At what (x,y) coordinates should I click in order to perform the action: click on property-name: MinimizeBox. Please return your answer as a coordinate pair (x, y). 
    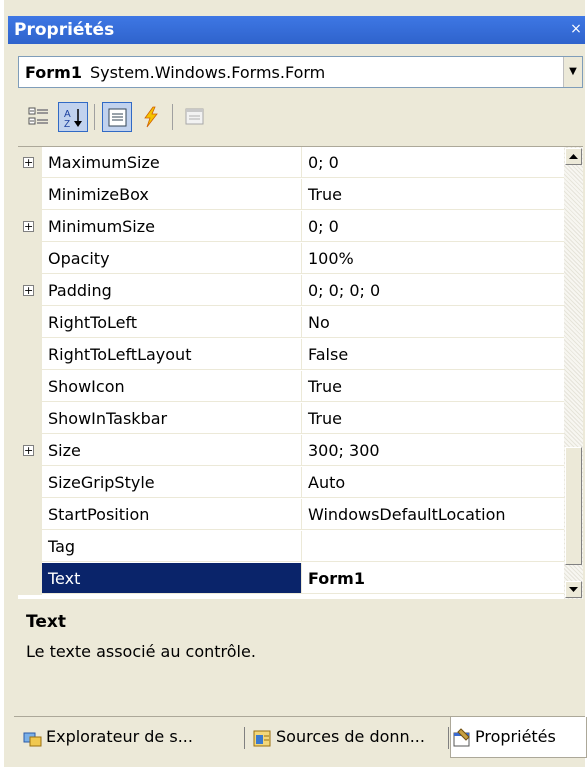
    Looking at the image, I should click on (172, 194).